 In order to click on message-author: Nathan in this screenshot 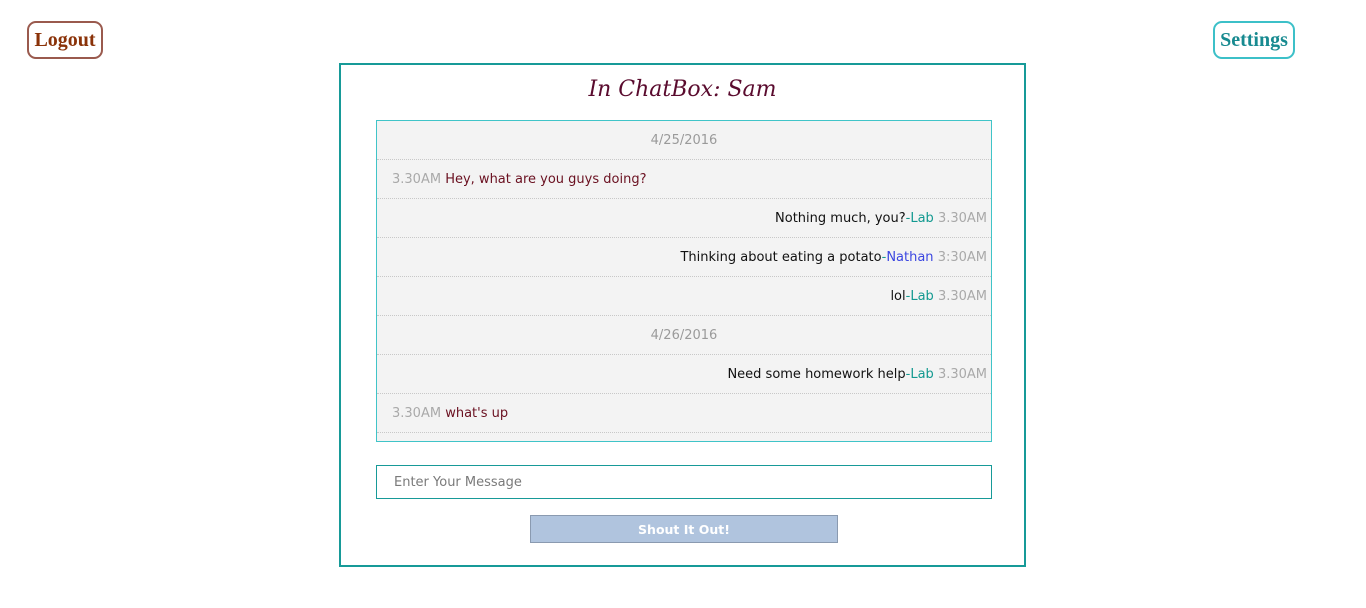, I will do `click(910, 257)`.